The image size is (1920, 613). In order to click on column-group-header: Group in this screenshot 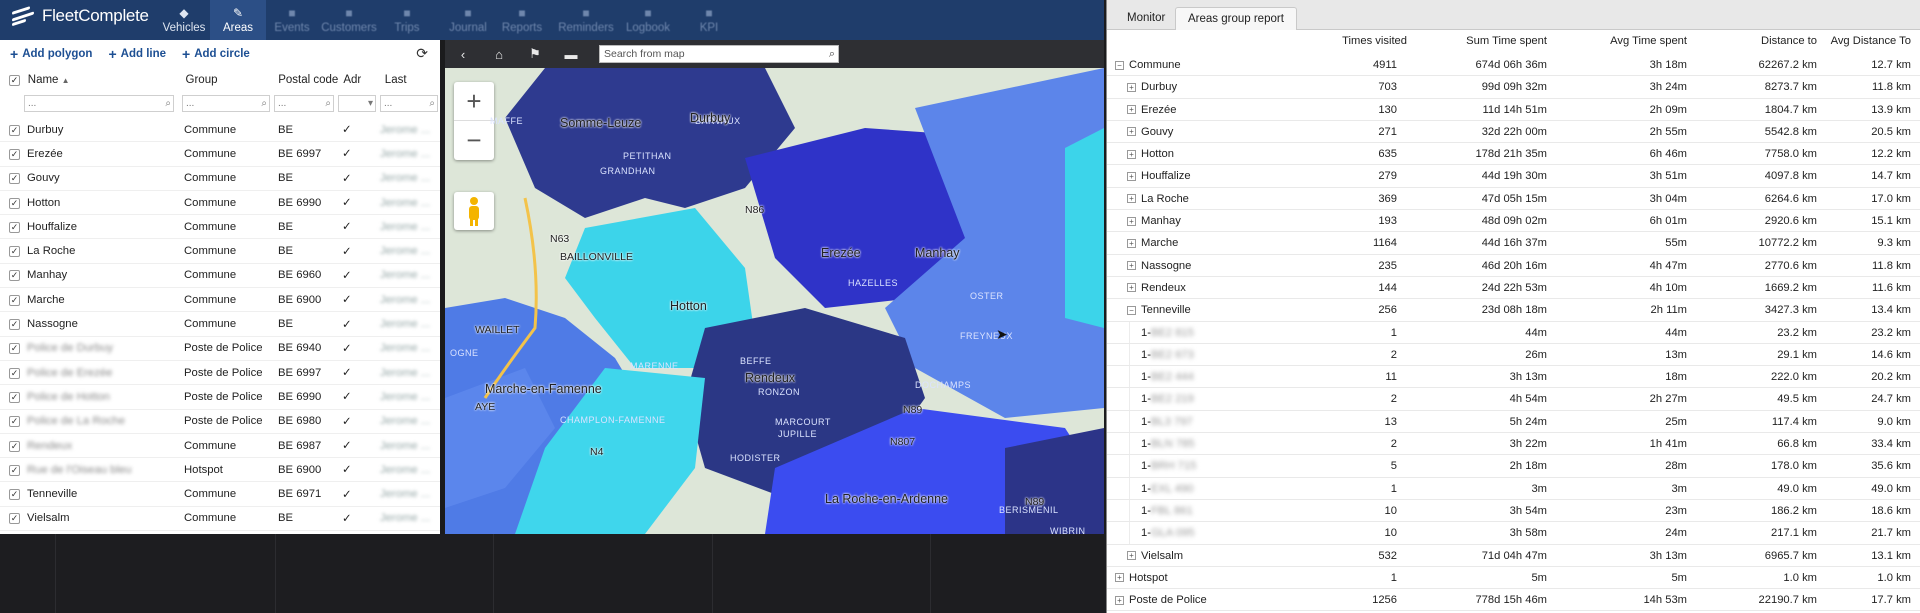, I will do `click(228, 80)`.